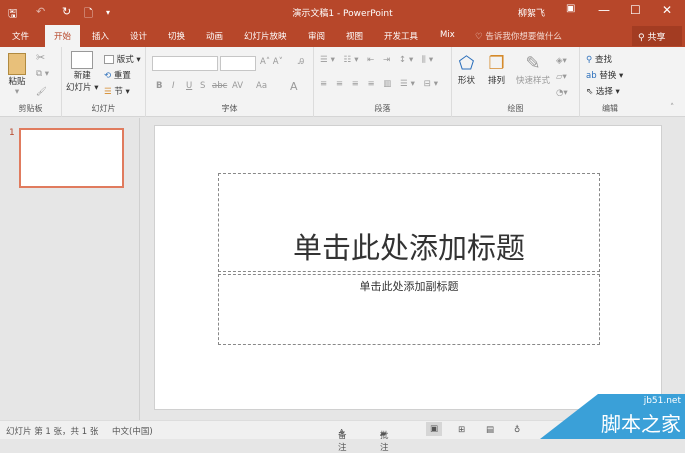 The image size is (685, 453). I want to click on share-button: ⚲ 共享, so click(657, 36).